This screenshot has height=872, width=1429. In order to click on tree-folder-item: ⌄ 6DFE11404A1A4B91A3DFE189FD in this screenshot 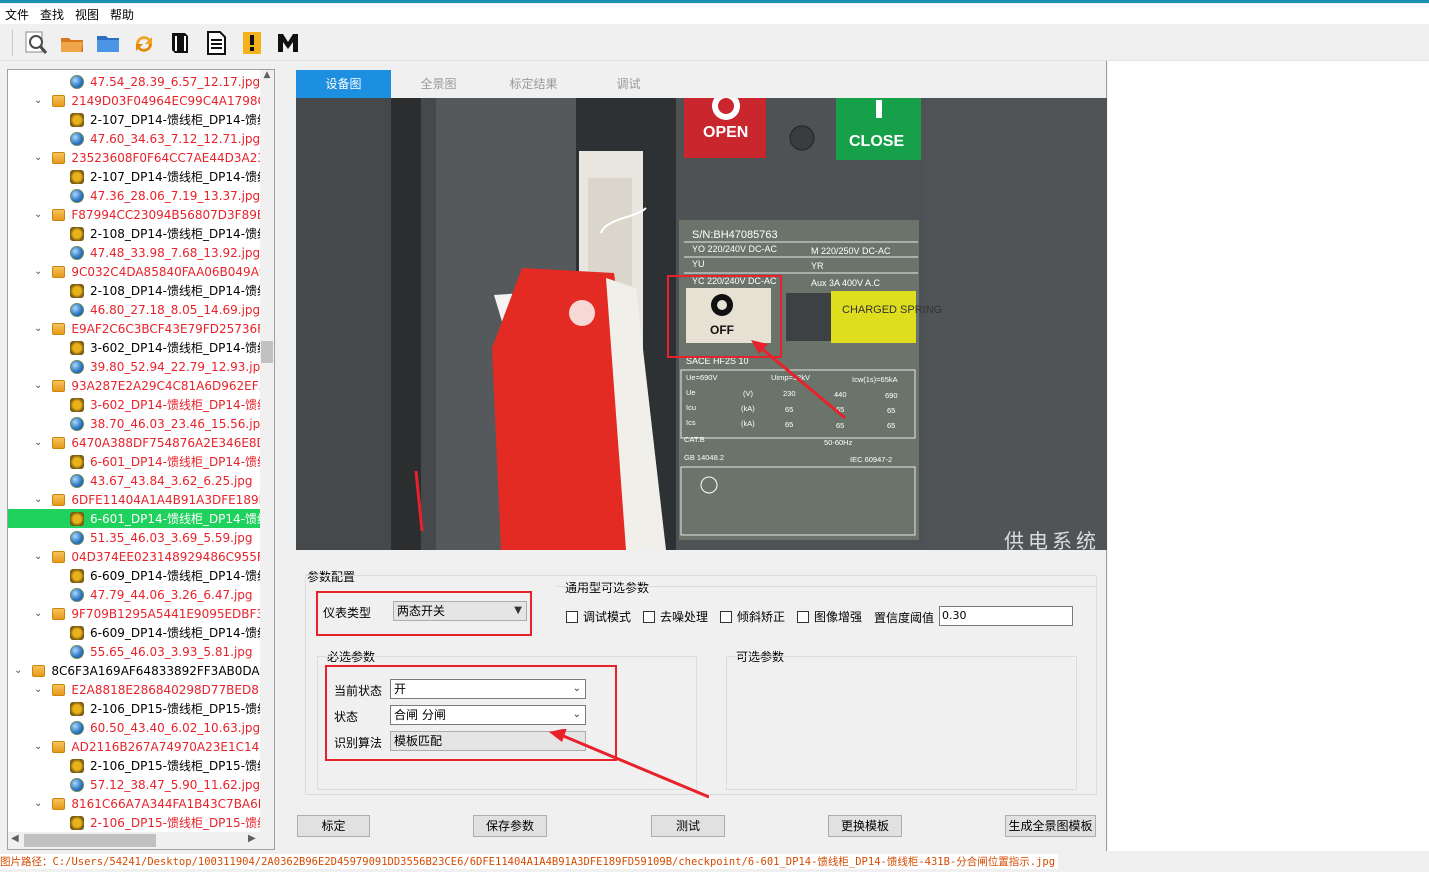, I will do `click(134, 499)`.